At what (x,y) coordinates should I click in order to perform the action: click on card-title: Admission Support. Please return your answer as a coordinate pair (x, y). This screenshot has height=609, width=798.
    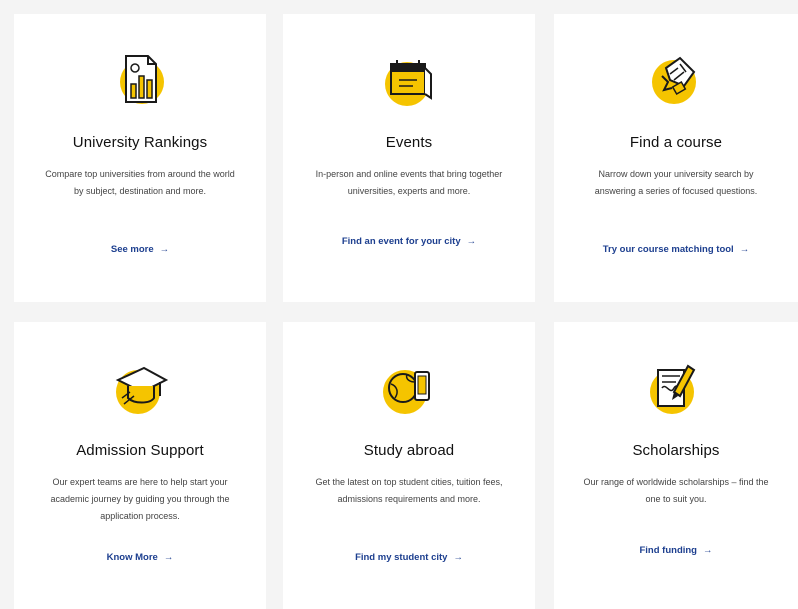
    Looking at the image, I should click on (140, 450).